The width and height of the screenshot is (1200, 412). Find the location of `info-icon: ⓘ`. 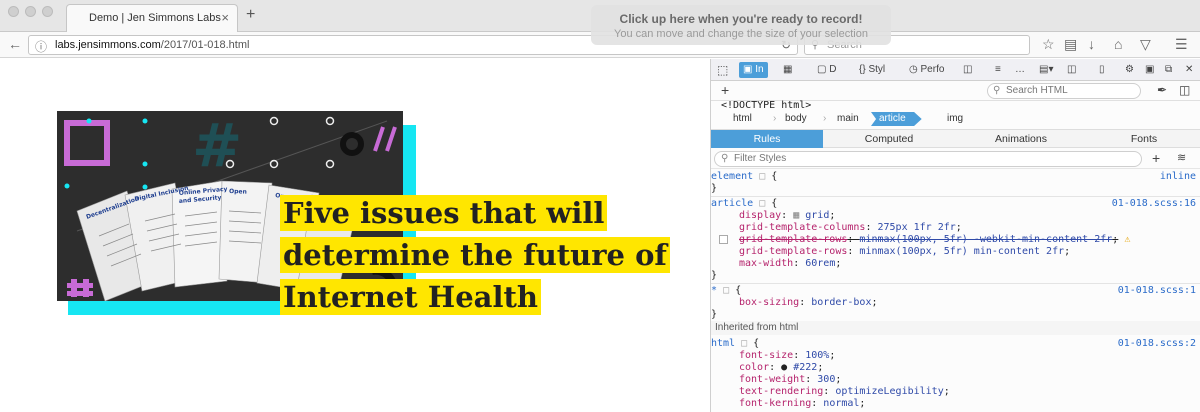

info-icon: ⓘ is located at coordinates (41, 46).